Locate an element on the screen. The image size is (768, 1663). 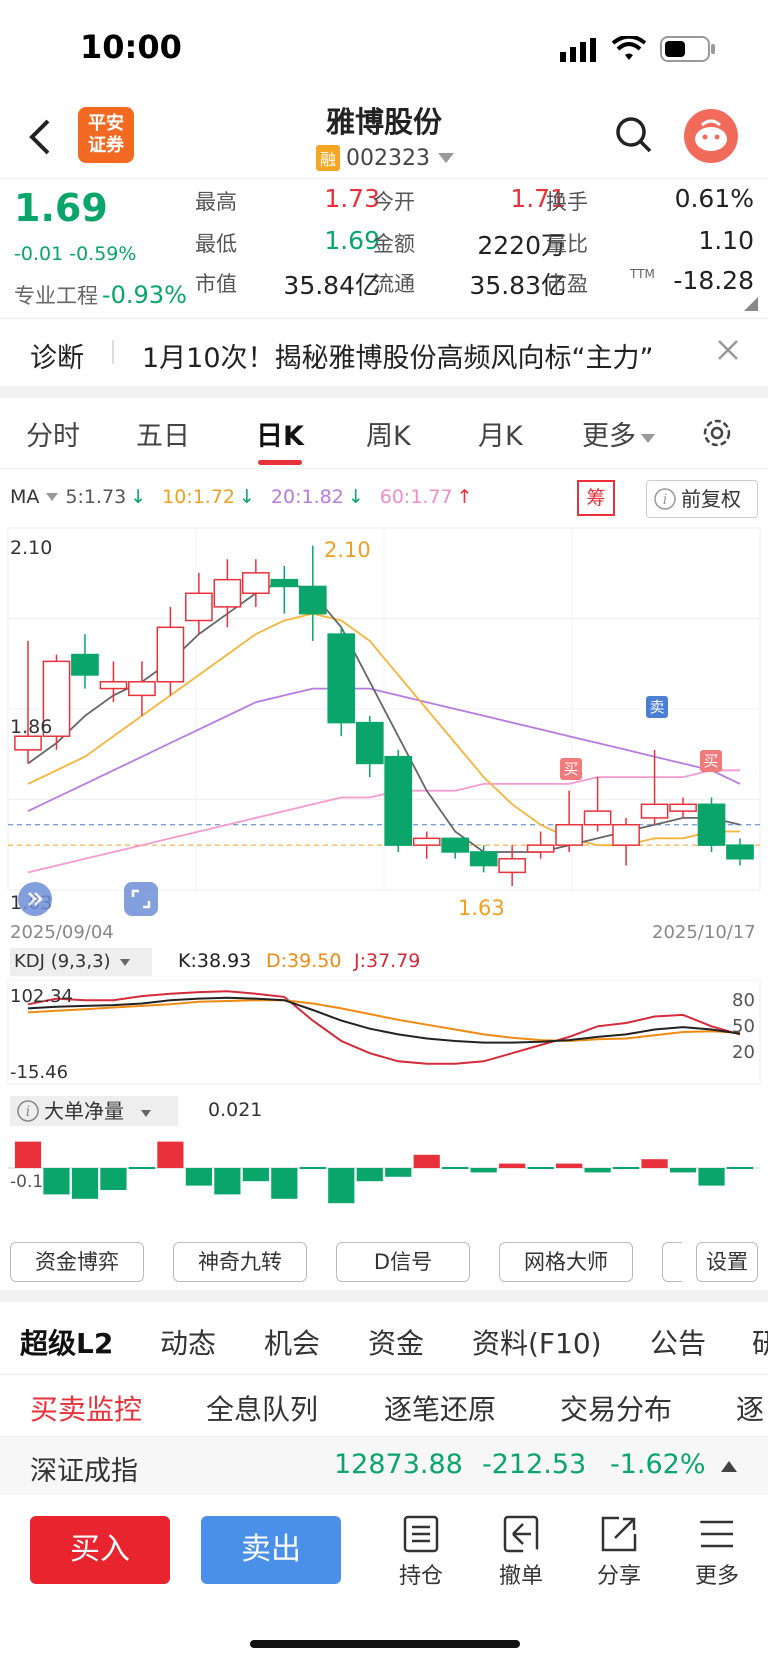
tool-fund-game: 资金博弈 is located at coordinates (77, 1262).